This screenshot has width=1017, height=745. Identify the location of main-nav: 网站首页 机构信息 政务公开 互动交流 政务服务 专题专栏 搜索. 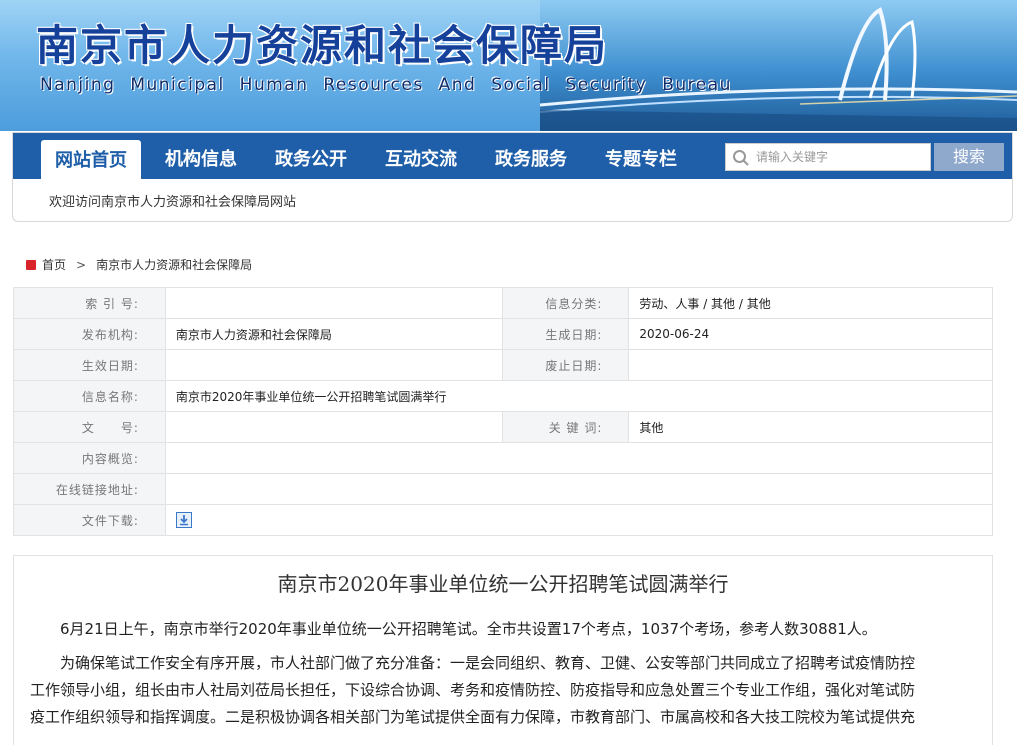
(512, 156).